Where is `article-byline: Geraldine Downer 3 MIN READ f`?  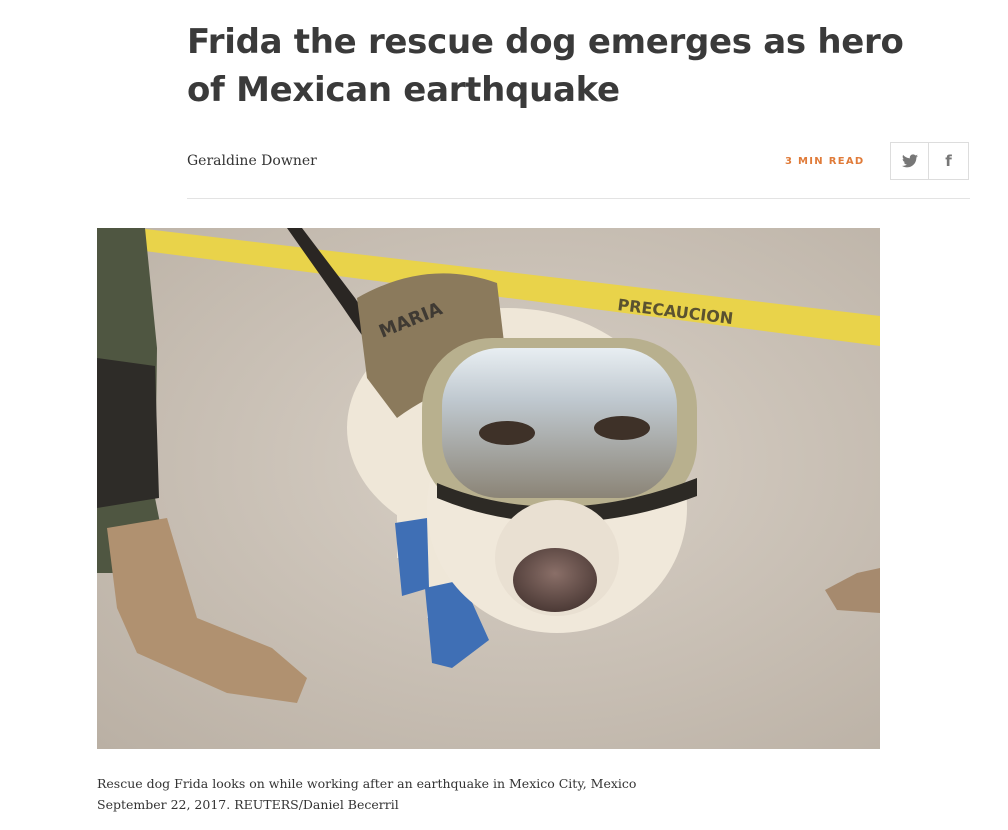
article-byline: Geraldine Downer 3 MIN READ f is located at coordinates (578, 170).